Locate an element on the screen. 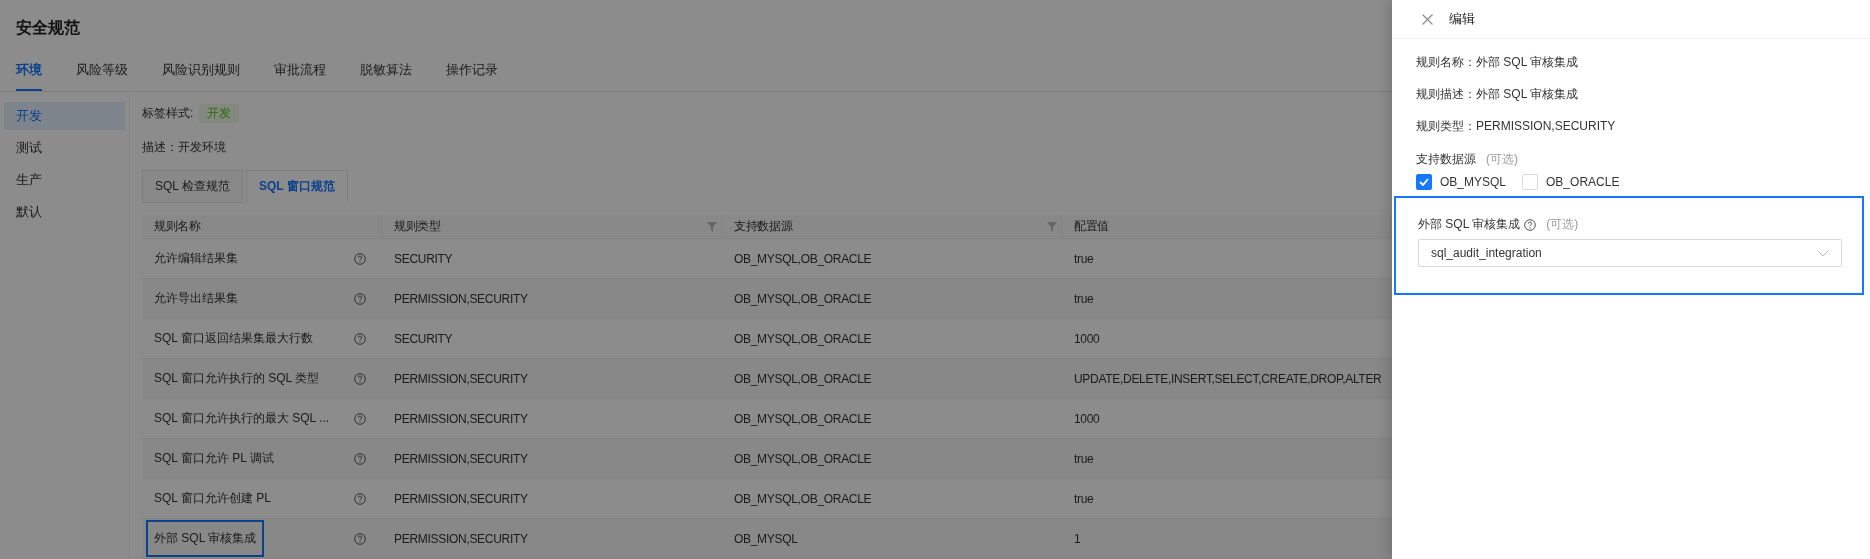 This screenshot has height=559, width=1870. sidebar-item: 测试 is located at coordinates (64, 148).